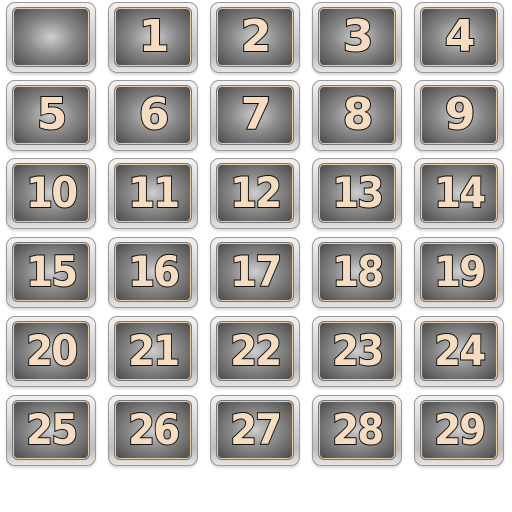  I want to click on number-tile: 3, so click(357, 37).